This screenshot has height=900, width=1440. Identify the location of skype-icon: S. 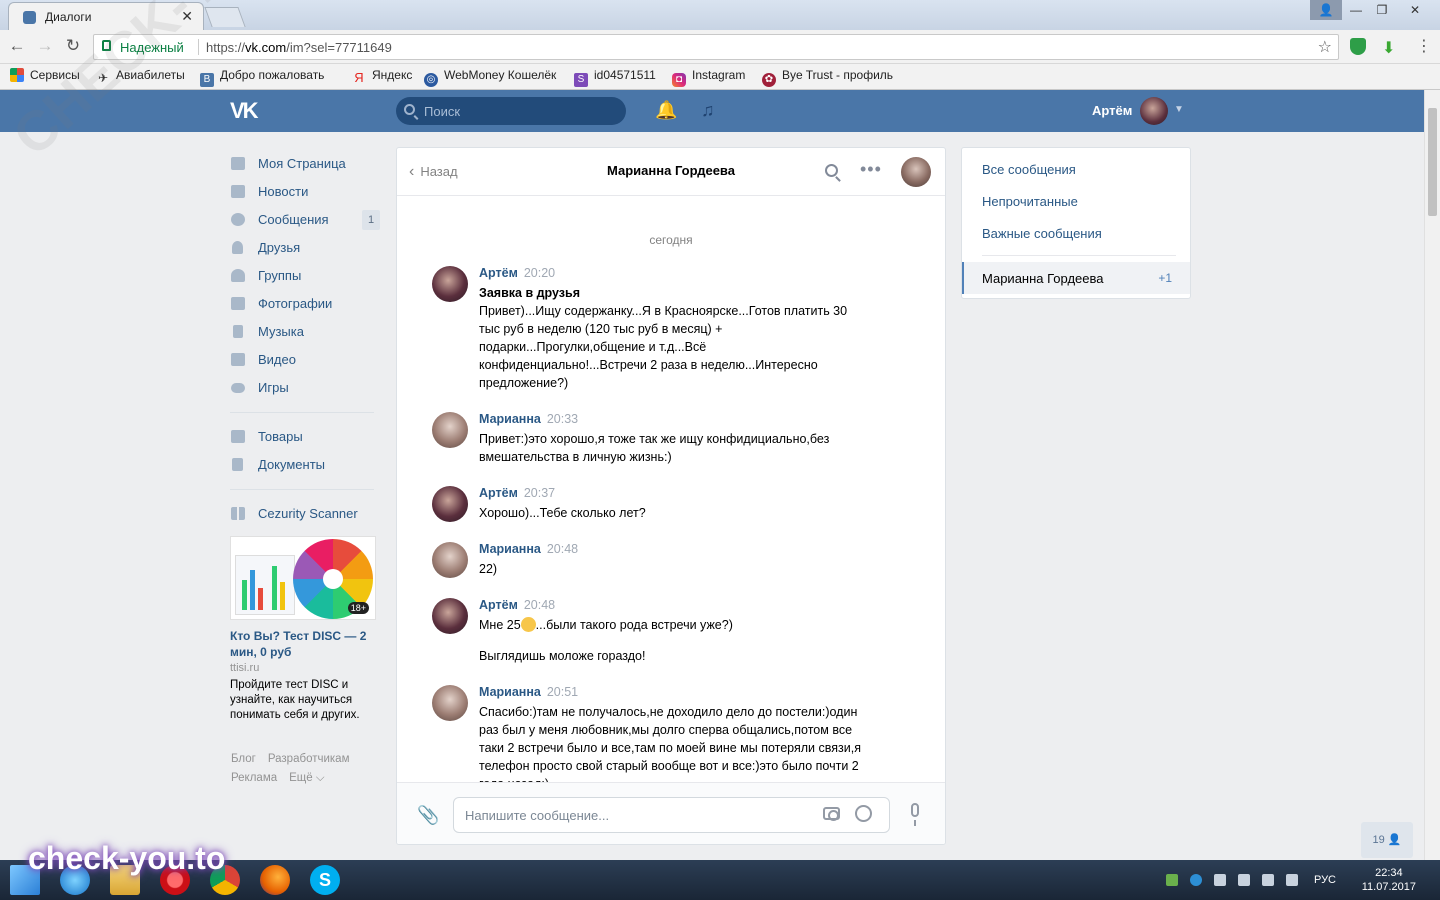
(325, 880).